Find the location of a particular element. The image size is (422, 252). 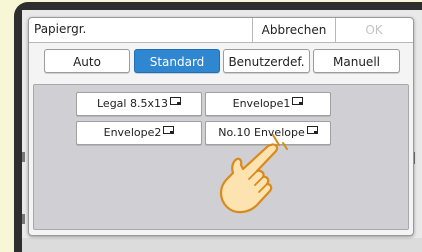

background-status-bar is located at coordinates (222, 245).